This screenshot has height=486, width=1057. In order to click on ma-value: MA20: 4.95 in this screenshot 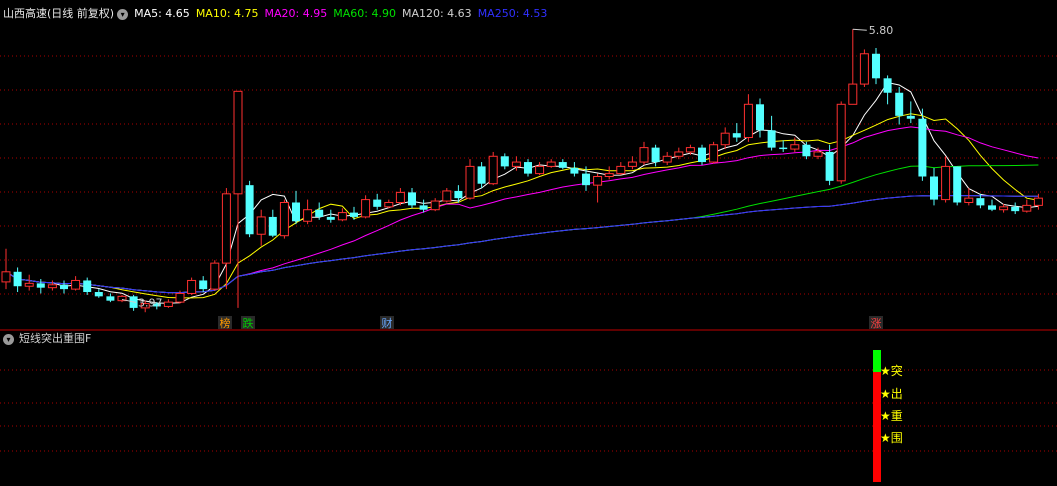, I will do `click(296, 13)`.